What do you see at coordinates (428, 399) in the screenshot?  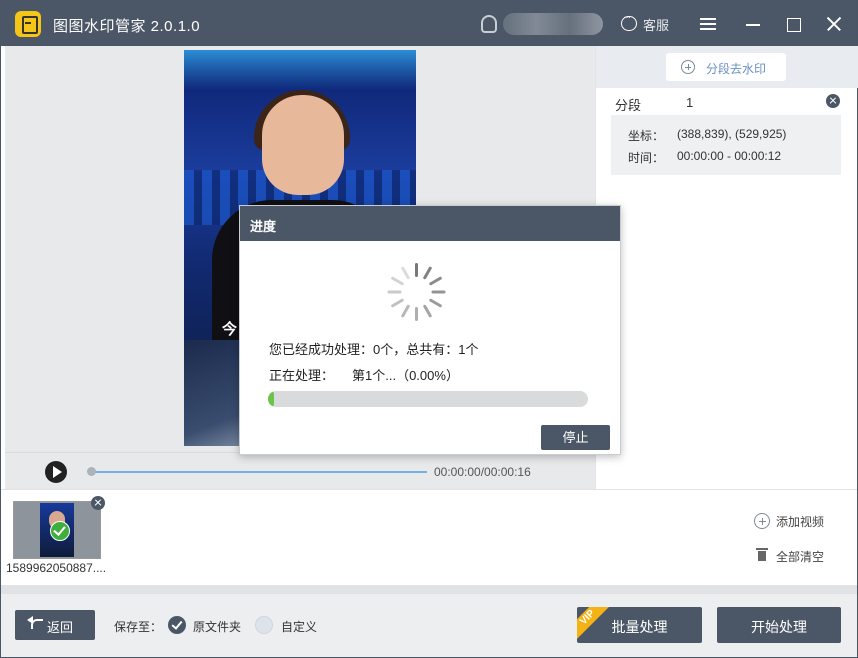 I see `progress-bar` at bounding box center [428, 399].